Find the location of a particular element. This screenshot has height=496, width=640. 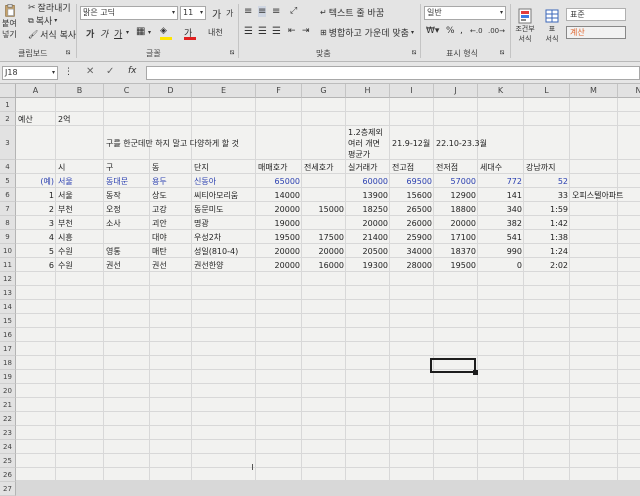

format-as-table-button: 표 서식 is located at coordinates (552, 26).